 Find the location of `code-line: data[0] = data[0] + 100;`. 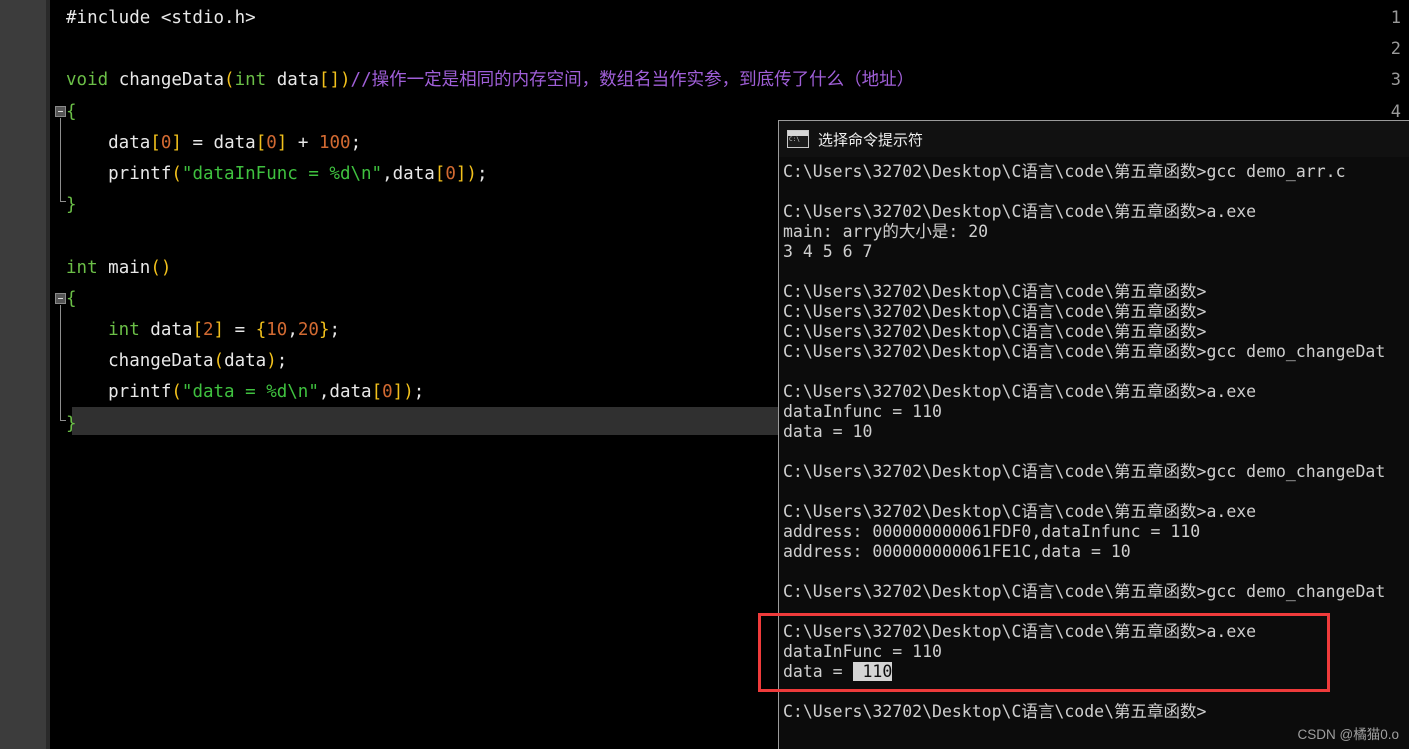

code-line: data[0] = data[0] + 100; is located at coordinates (213, 143).